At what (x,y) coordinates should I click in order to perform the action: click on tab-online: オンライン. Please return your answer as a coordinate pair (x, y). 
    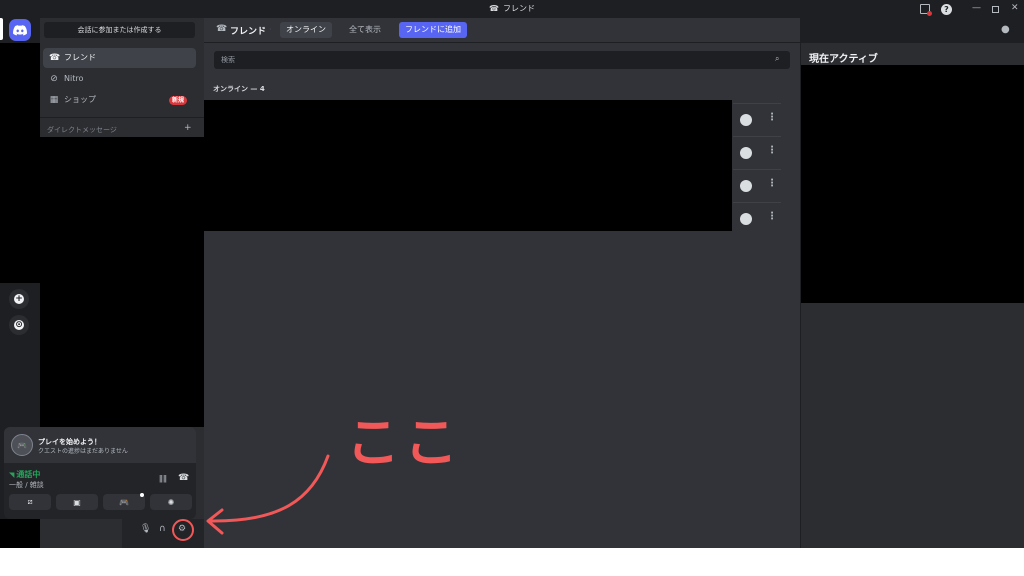
    Looking at the image, I should click on (306, 30).